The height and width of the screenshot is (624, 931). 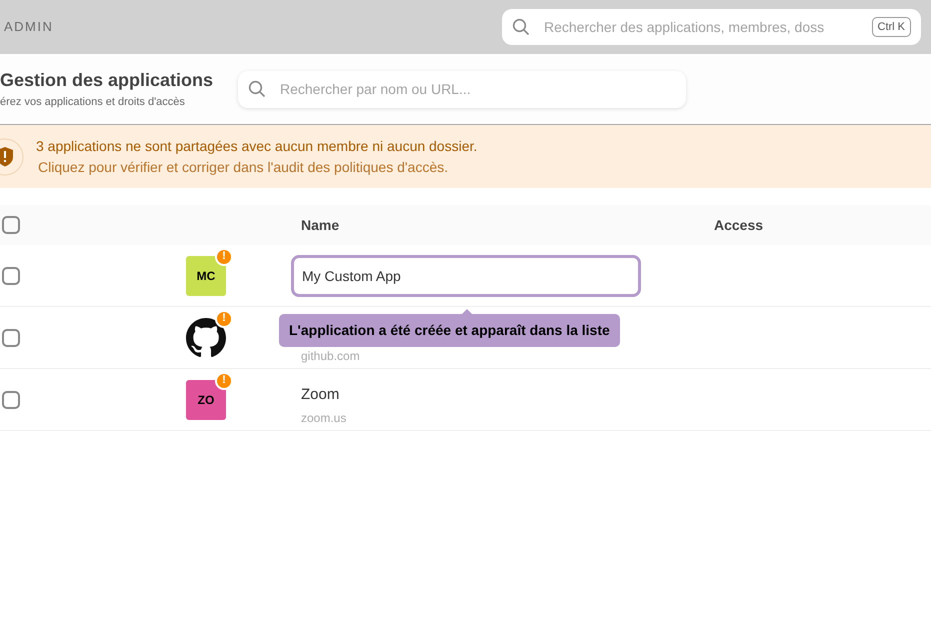 What do you see at coordinates (739, 225) in the screenshot?
I see `column-header: Access` at bounding box center [739, 225].